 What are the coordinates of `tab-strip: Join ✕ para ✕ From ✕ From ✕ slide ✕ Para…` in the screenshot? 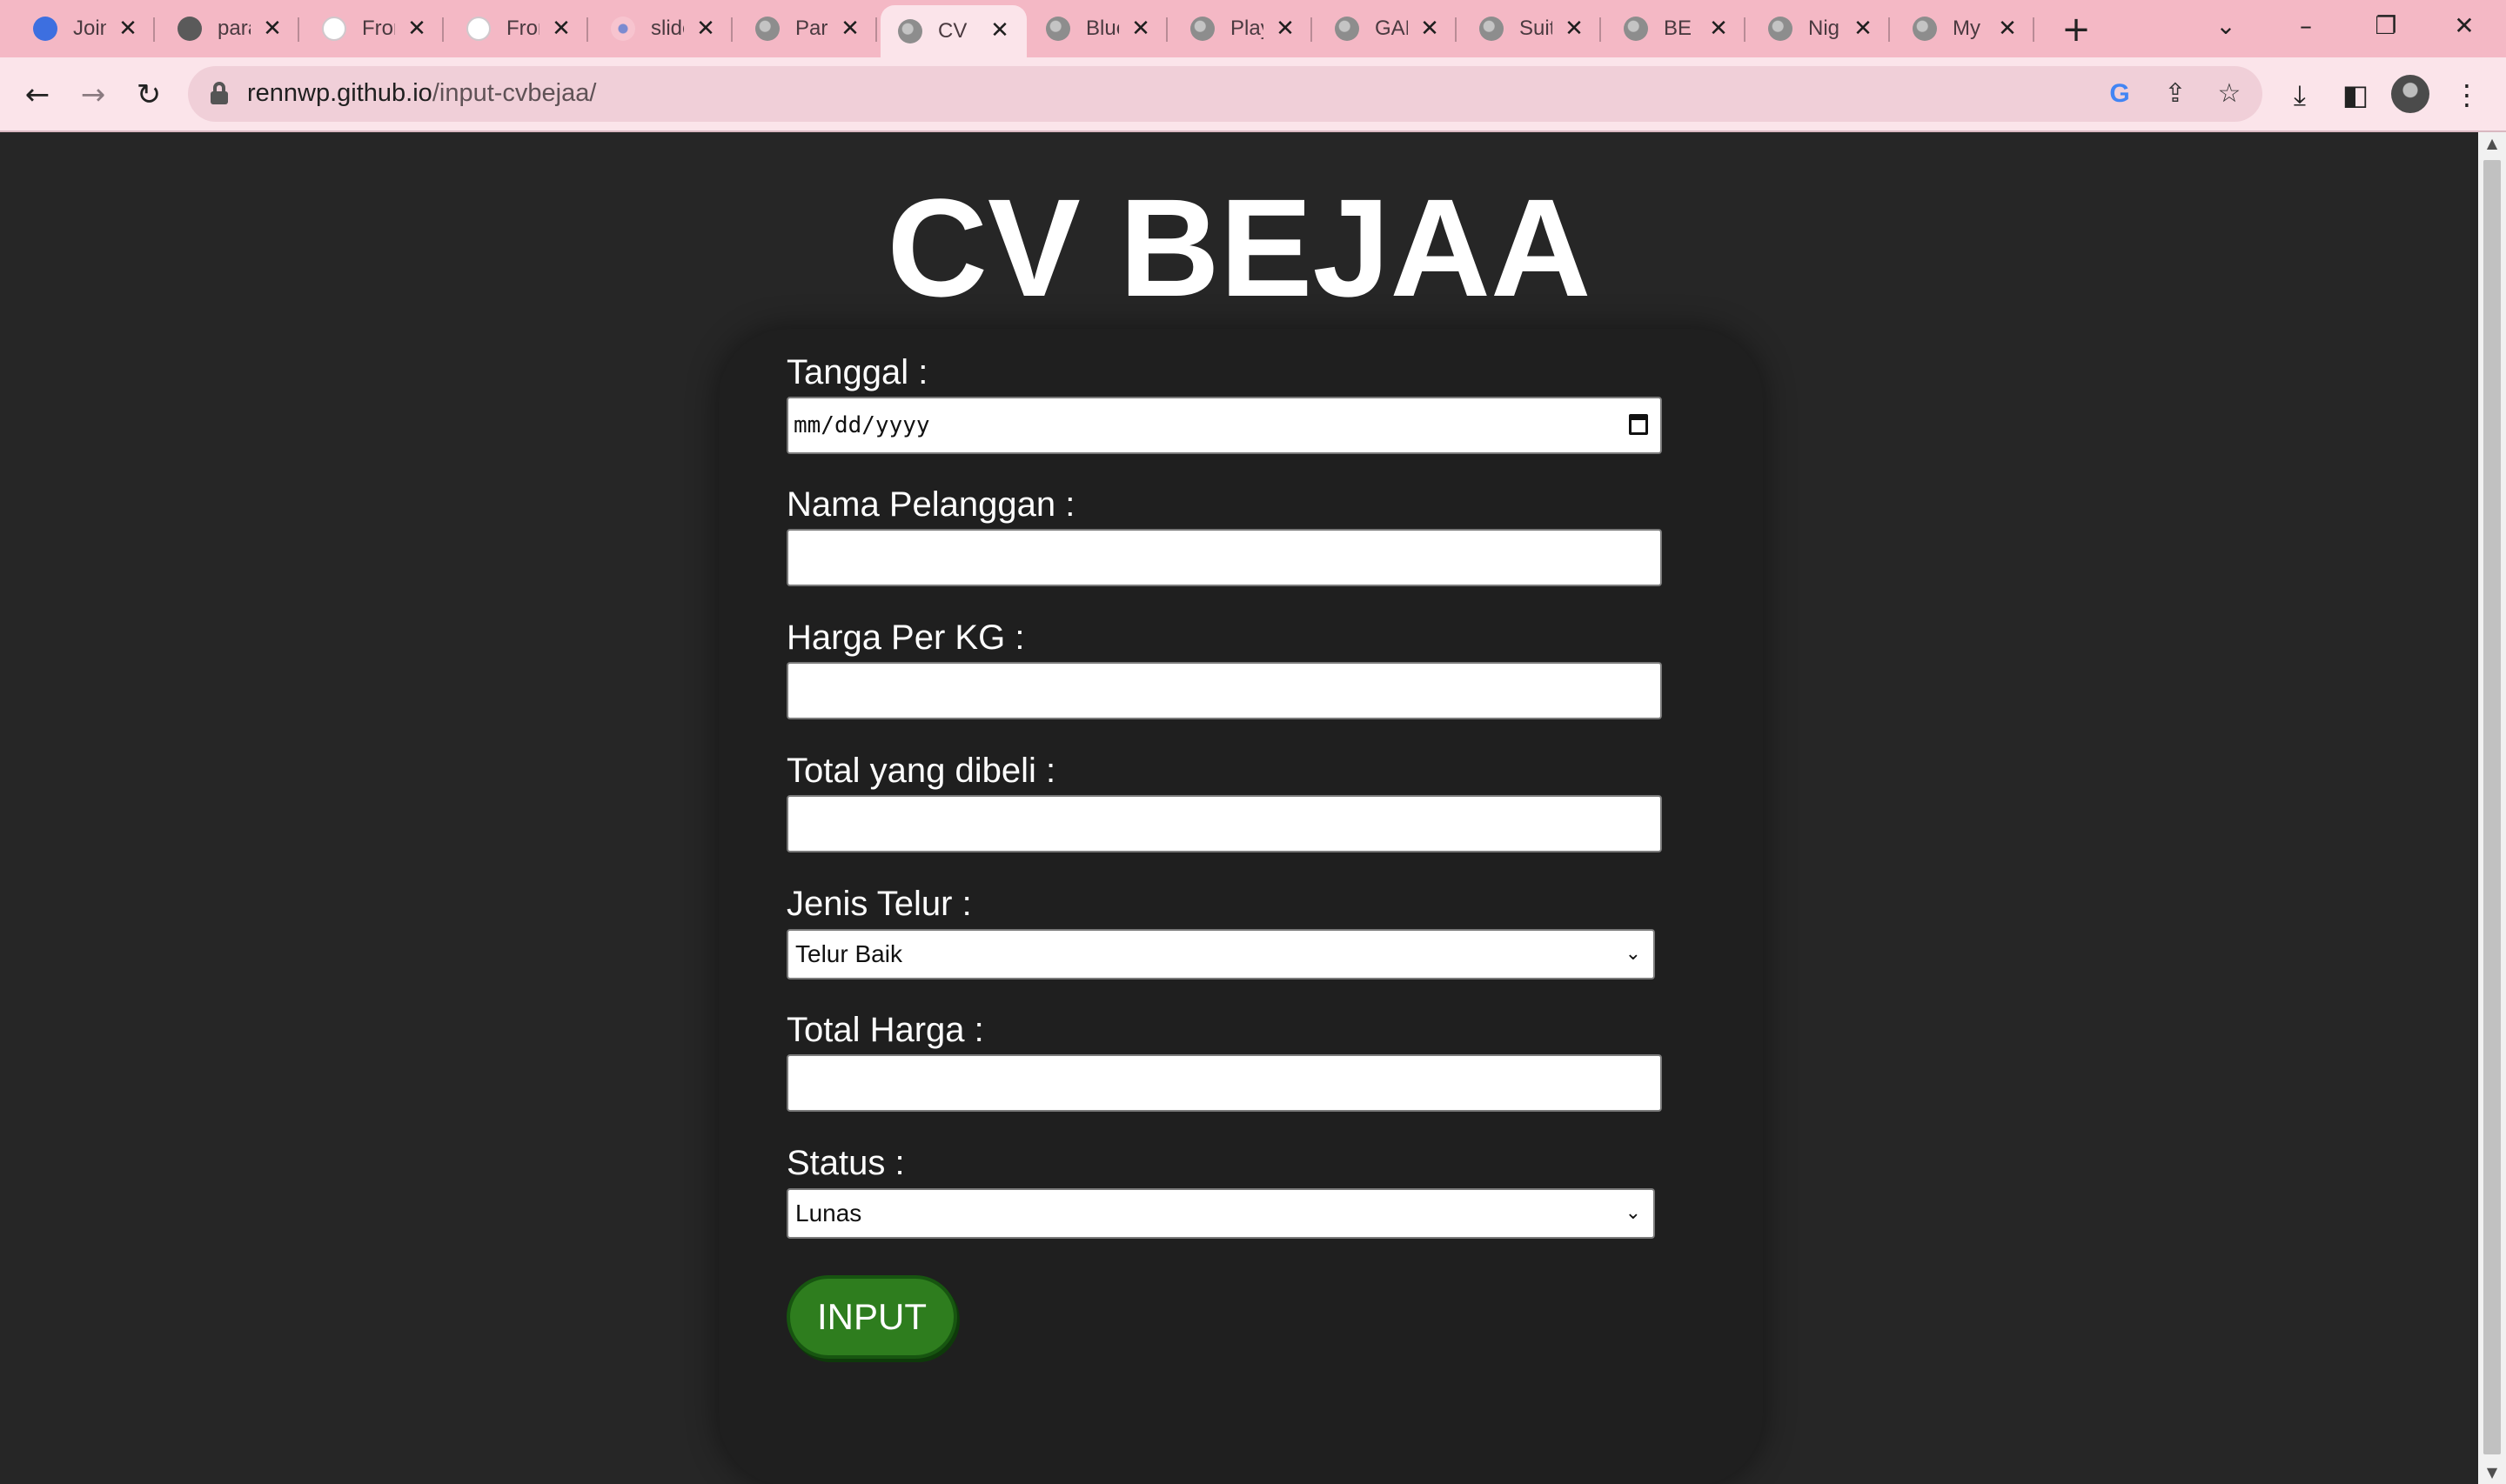 It's located at (1253, 28).